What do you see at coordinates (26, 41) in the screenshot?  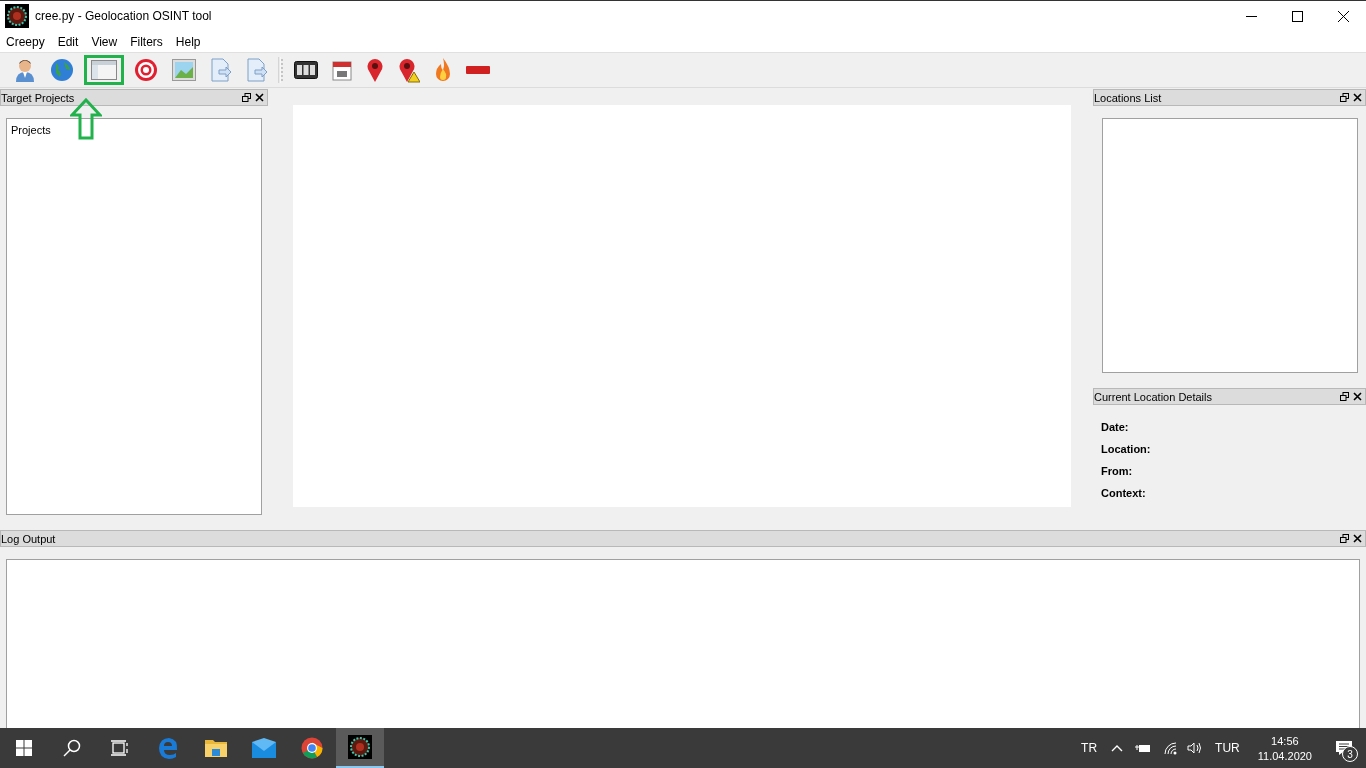 I see `menu-item: Creepy` at bounding box center [26, 41].